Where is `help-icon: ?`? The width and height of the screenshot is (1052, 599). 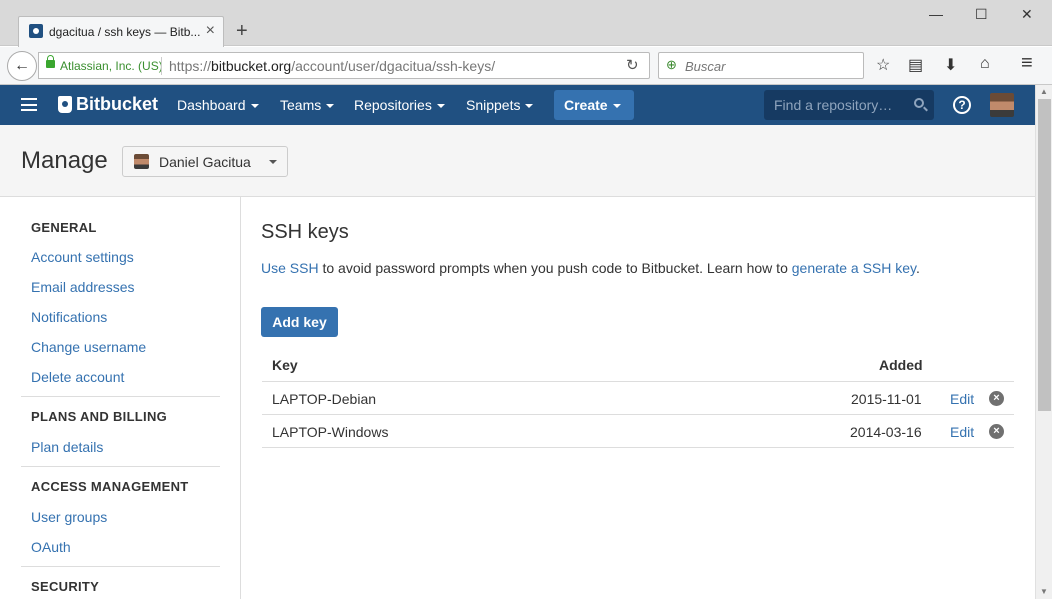 help-icon: ? is located at coordinates (962, 105).